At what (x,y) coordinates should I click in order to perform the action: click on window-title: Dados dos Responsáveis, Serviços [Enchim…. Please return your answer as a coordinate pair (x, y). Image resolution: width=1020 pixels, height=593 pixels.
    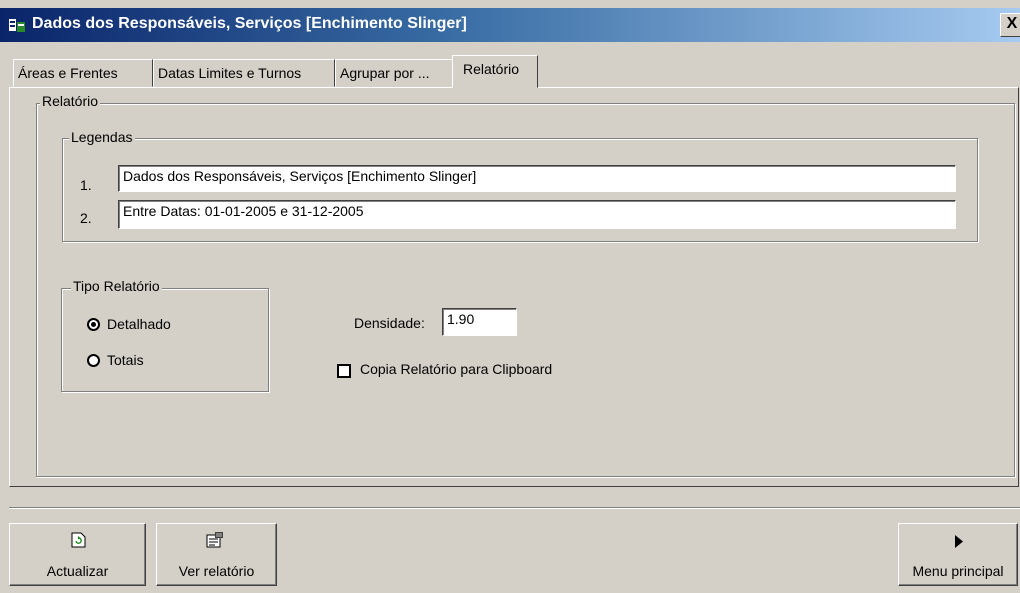
    Looking at the image, I should click on (249, 23).